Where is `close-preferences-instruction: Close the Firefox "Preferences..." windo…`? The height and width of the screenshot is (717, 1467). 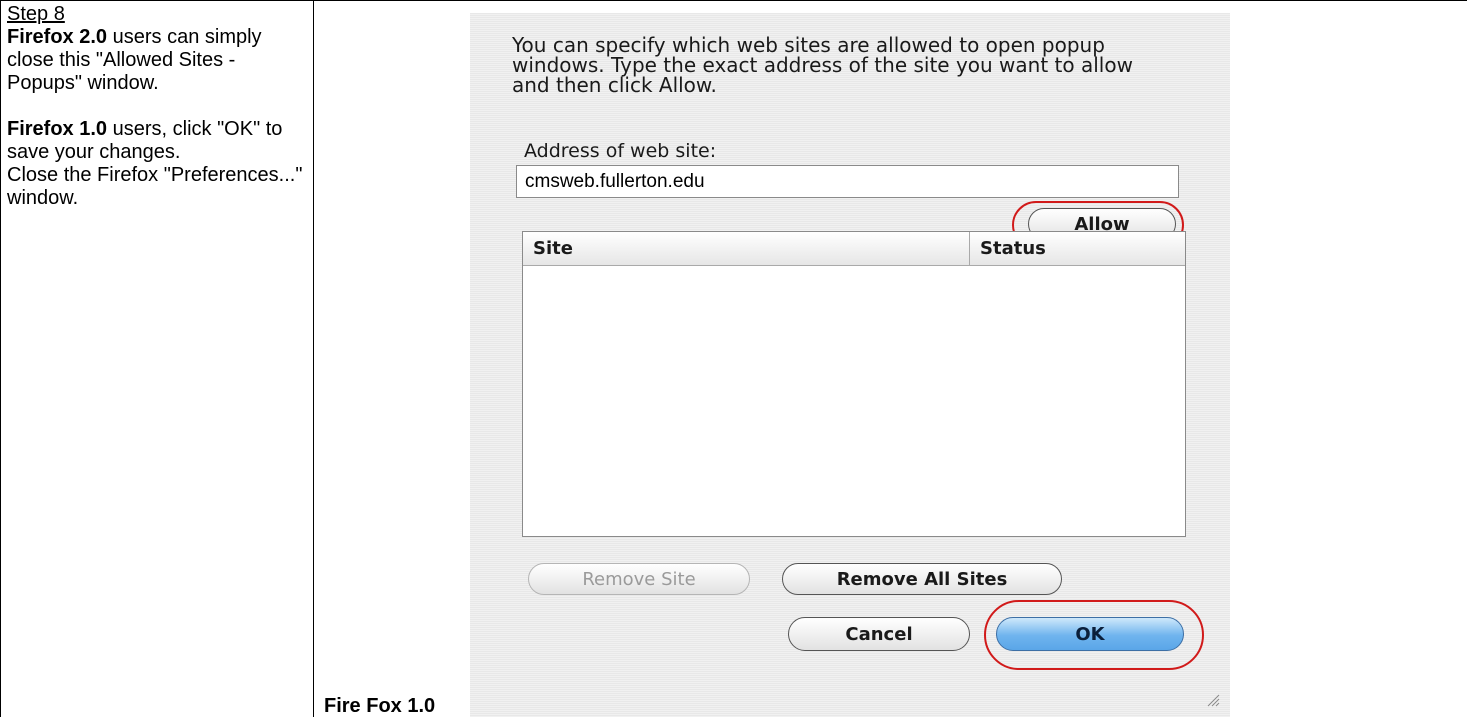
close-preferences-instruction: Close the Firefox "Preferences..." windo… is located at coordinates (155, 186).